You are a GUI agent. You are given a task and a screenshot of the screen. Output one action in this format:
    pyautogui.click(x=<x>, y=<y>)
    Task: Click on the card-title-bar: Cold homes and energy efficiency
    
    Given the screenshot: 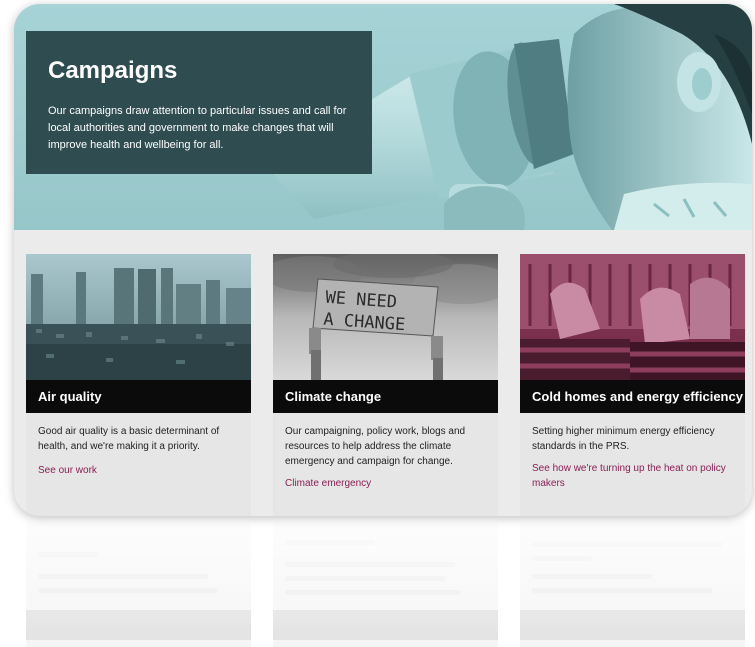 What is the action you would take?
    pyautogui.click(x=632, y=396)
    